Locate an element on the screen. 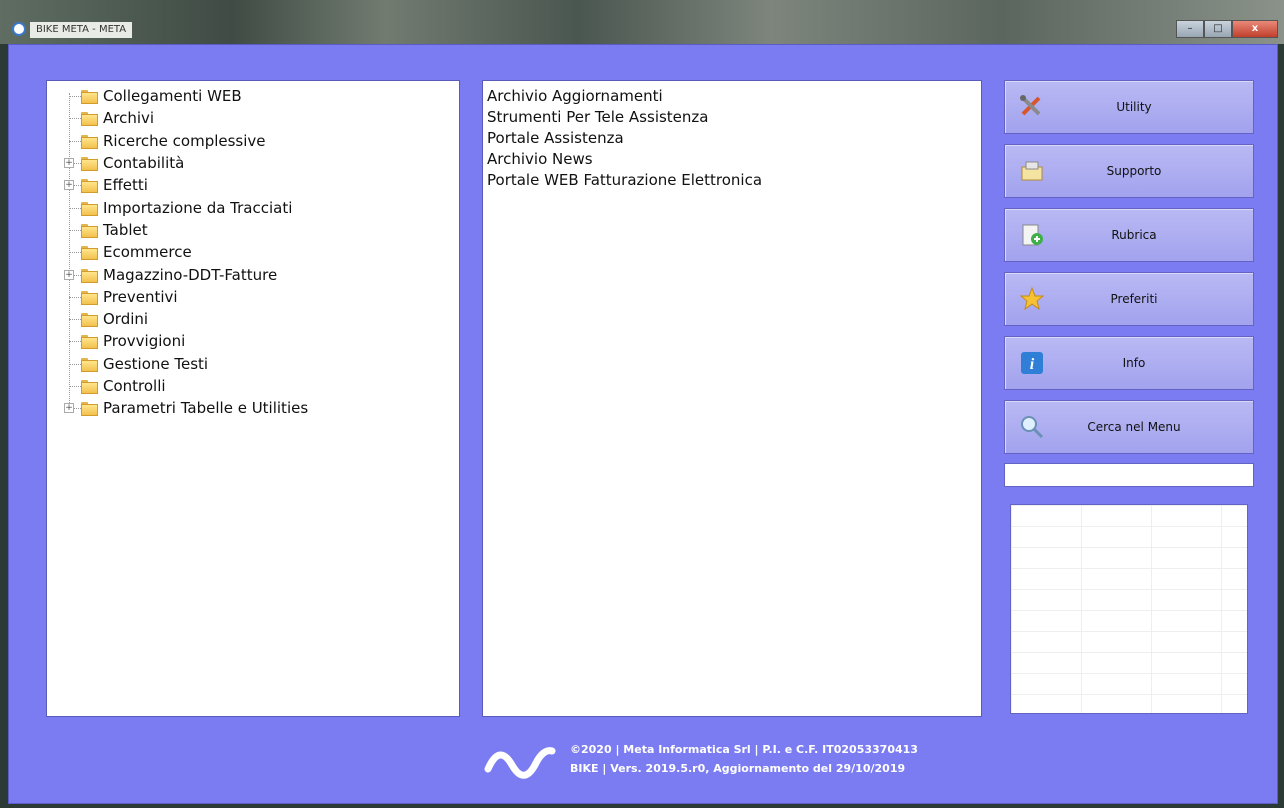  info-button: i Info is located at coordinates (1129, 363).